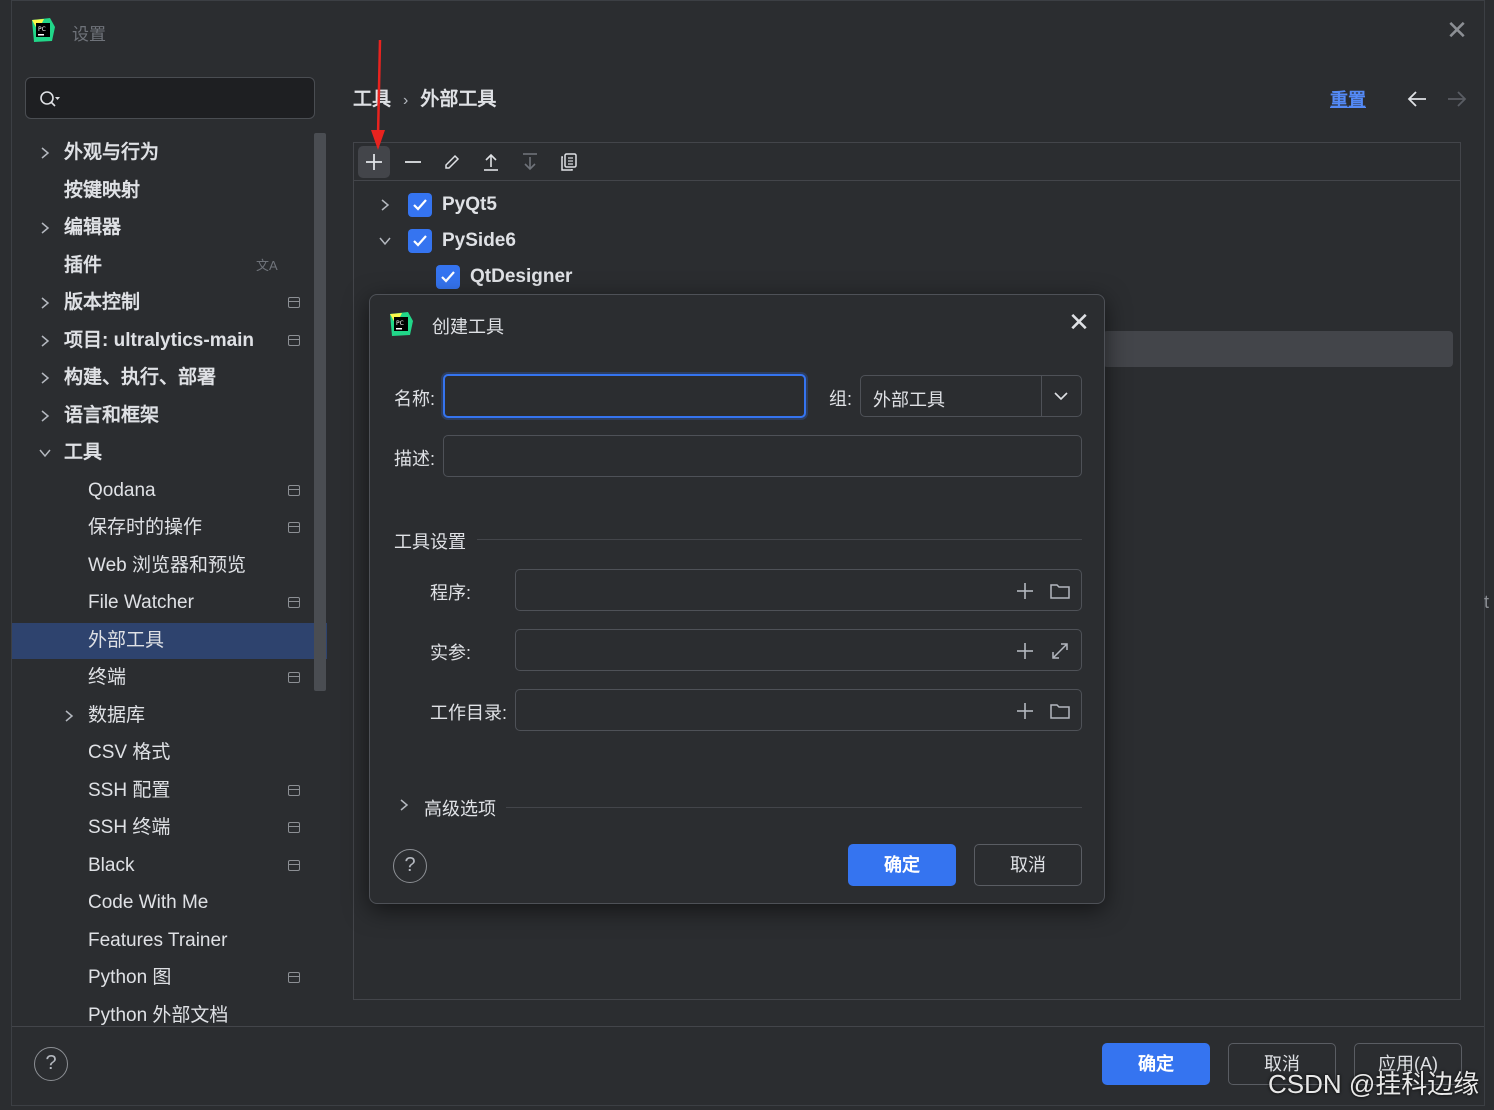  What do you see at coordinates (169, 191) in the screenshot?
I see `sidebar-item: 按键映射` at bounding box center [169, 191].